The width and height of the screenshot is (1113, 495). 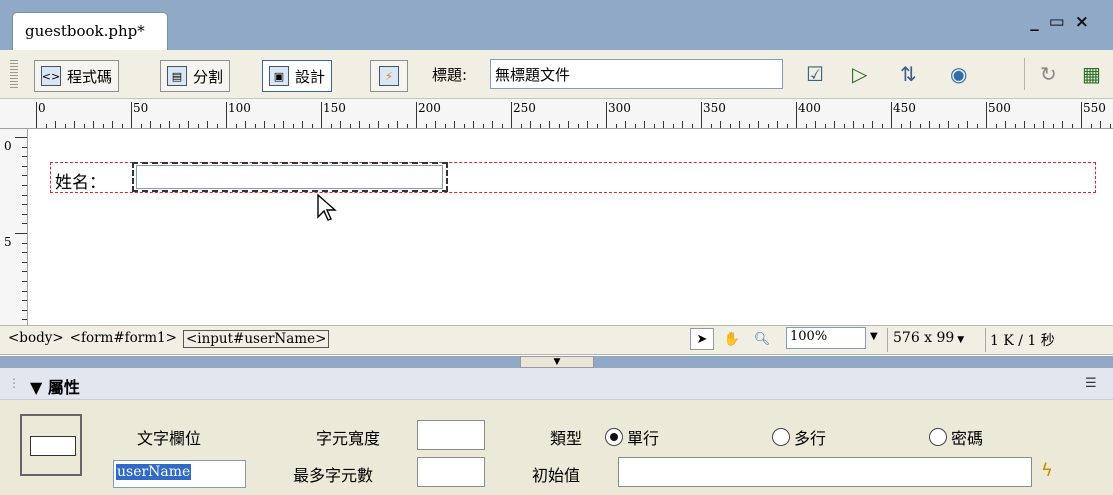 I want to click on ruler-label: 350, so click(x=714, y=108).